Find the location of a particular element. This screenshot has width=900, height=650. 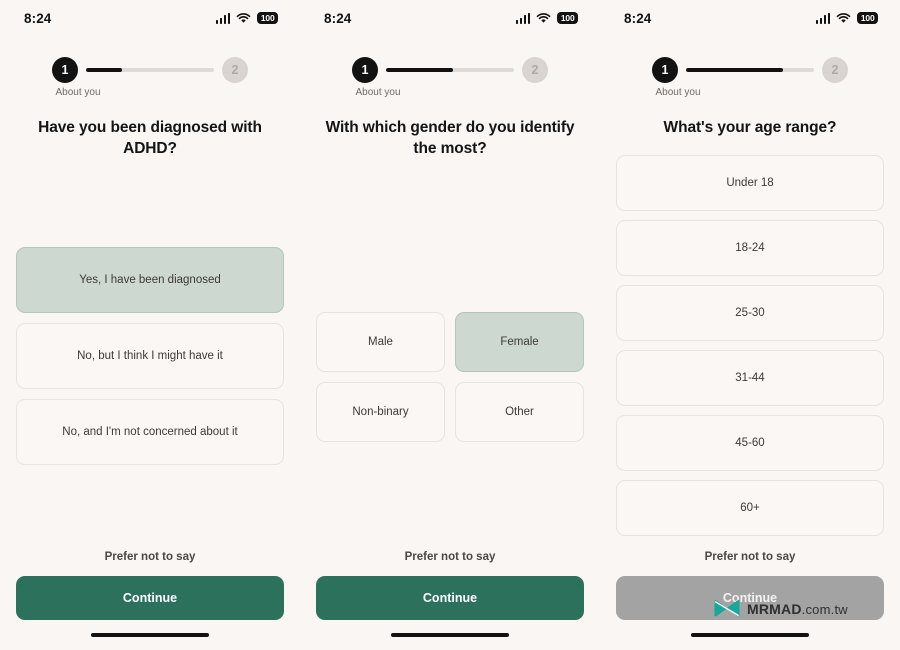

option-60-plus: 60+ is located at coordinates (750, 508).